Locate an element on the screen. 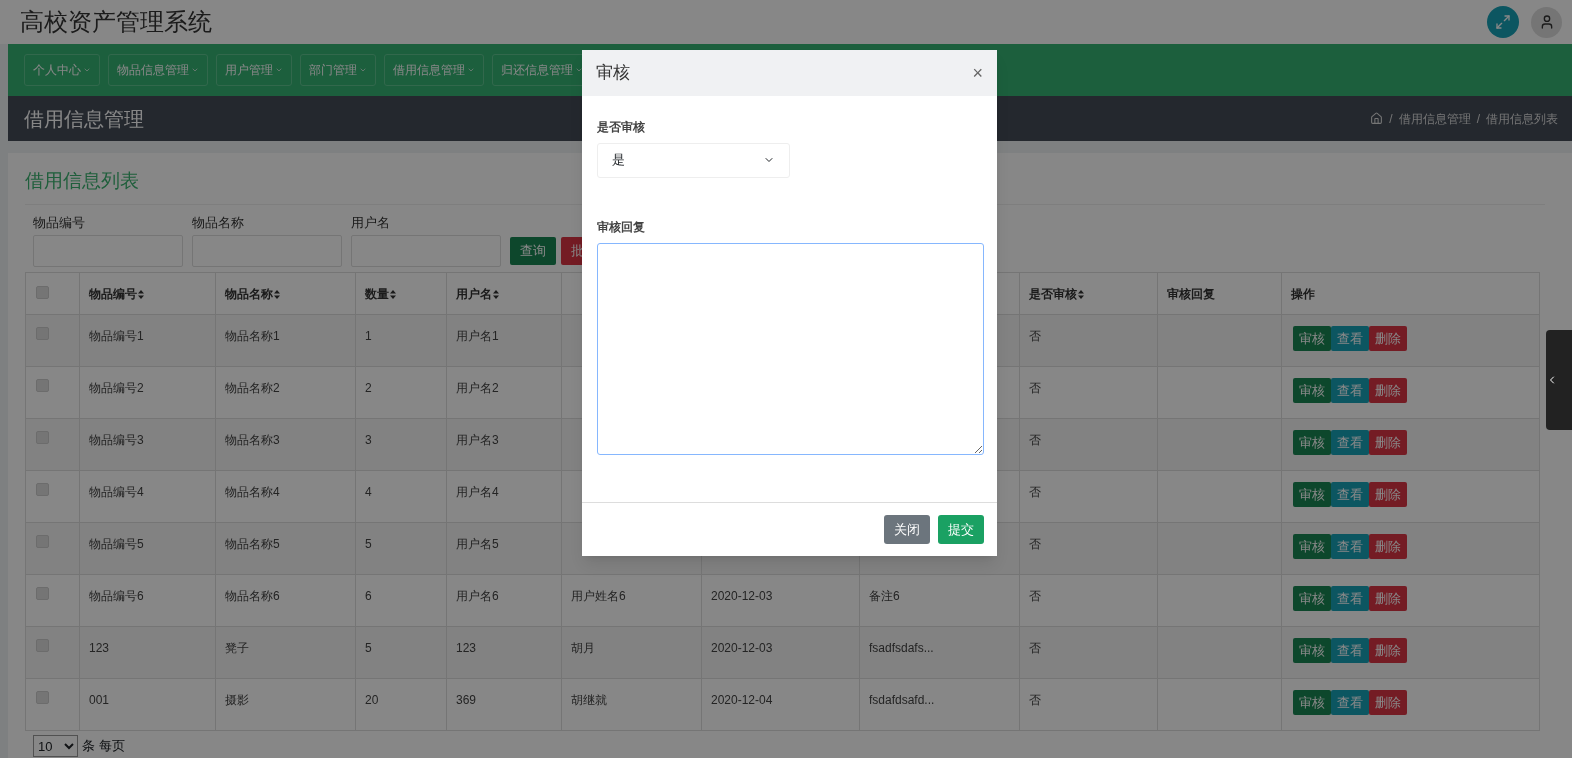  nav-item: 用户管理 is located at coordinates (254, 70).